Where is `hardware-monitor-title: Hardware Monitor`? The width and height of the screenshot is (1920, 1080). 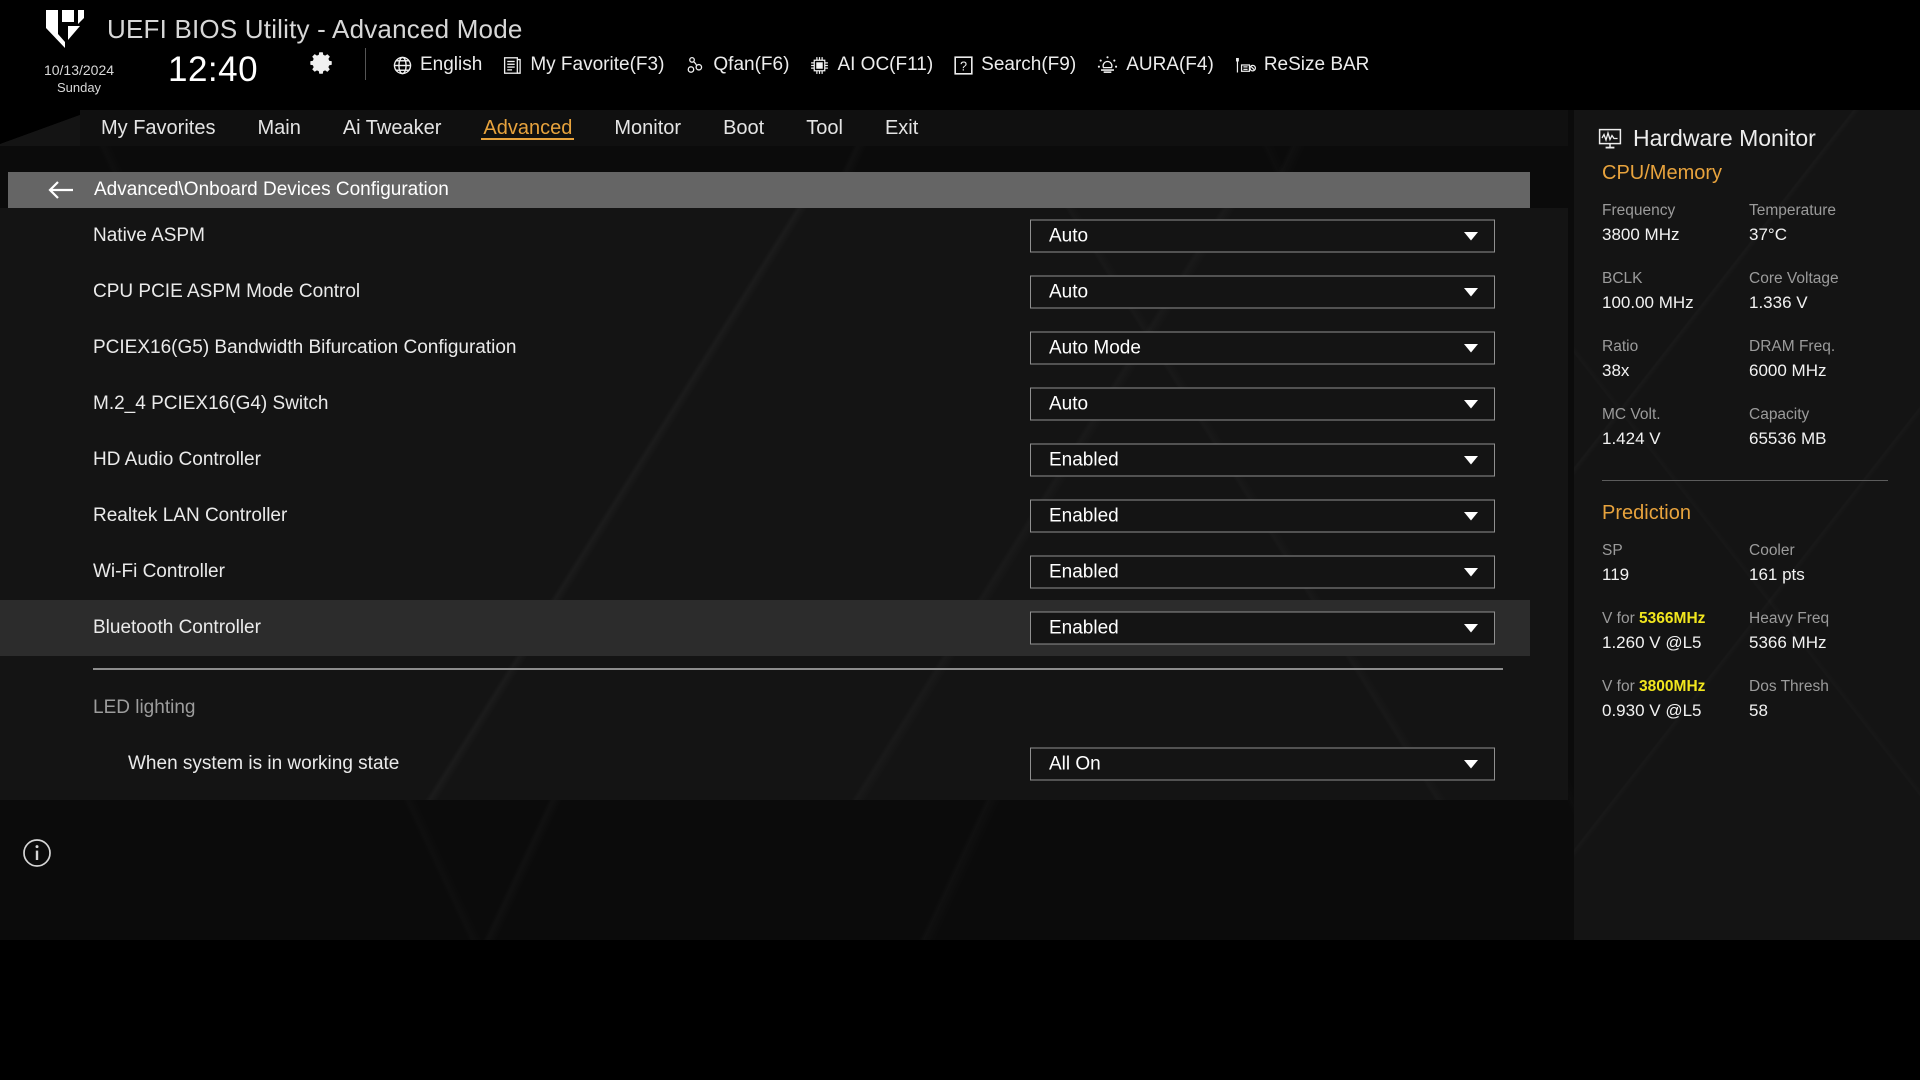
hardware-monitor-title: Hardware Monitor is located at coordinates (1707, 138).